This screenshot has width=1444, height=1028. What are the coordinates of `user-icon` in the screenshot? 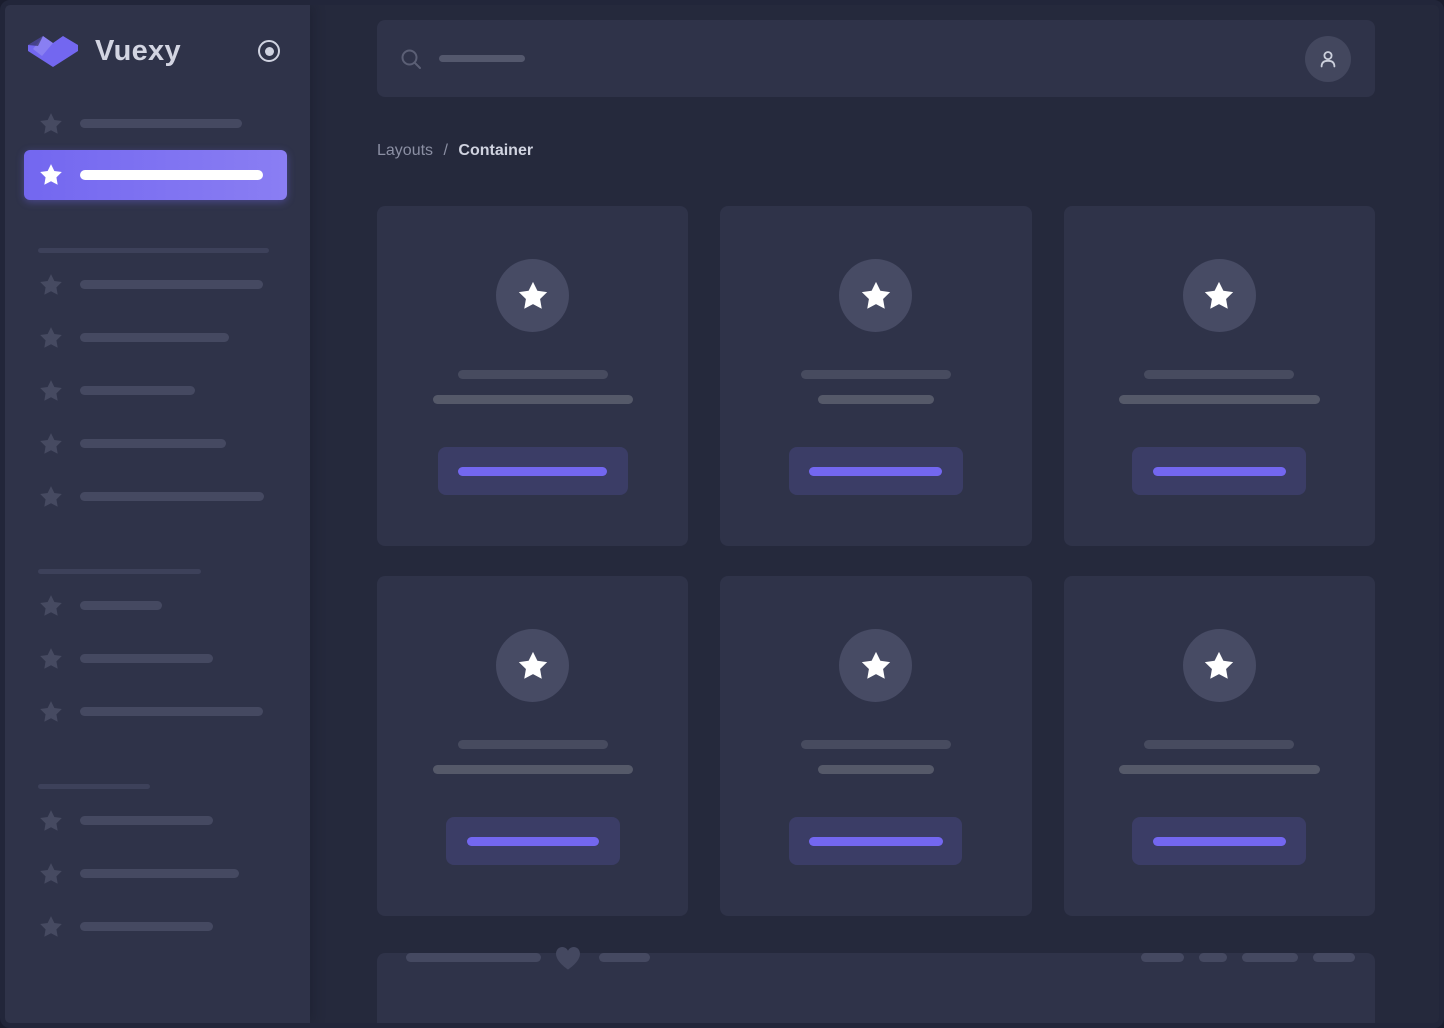 It's located at (1328, 58).